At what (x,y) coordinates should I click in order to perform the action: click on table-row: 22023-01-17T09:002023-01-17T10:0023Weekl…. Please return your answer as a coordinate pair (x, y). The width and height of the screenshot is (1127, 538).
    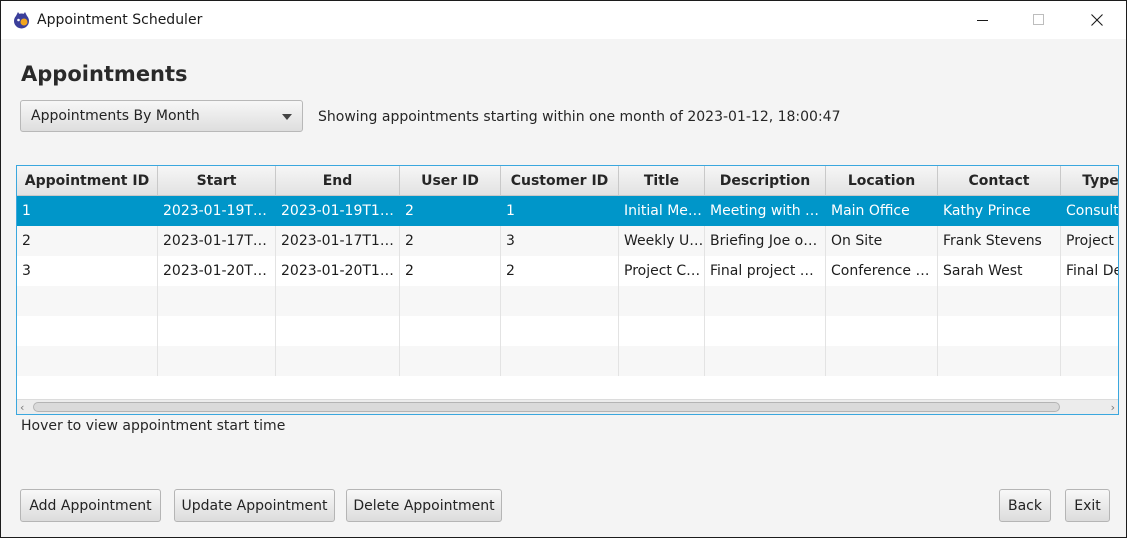
    Looking at the image, I should click on (567, 241).